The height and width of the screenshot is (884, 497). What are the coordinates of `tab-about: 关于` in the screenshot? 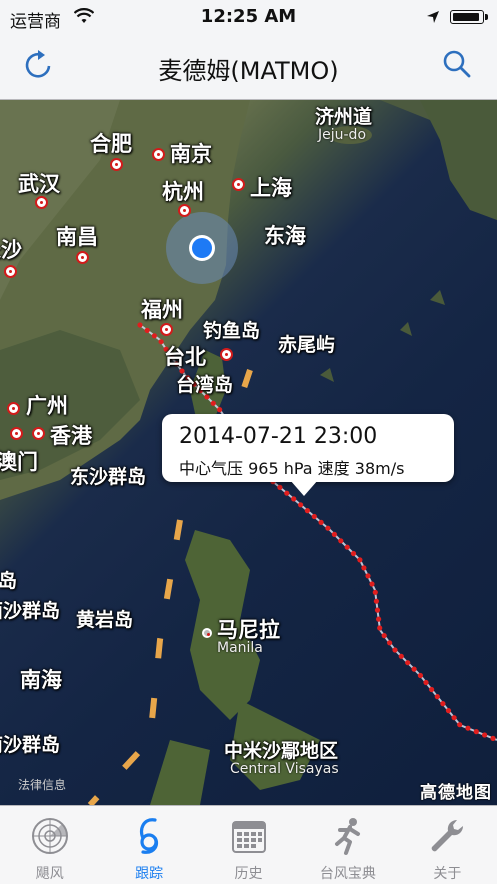 It's located at (447, 845).